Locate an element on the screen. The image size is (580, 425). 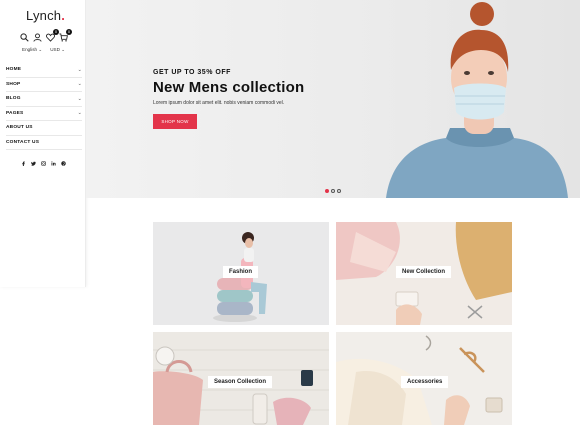
menu-item-label: PAGES is located at coordinates (15, 113).